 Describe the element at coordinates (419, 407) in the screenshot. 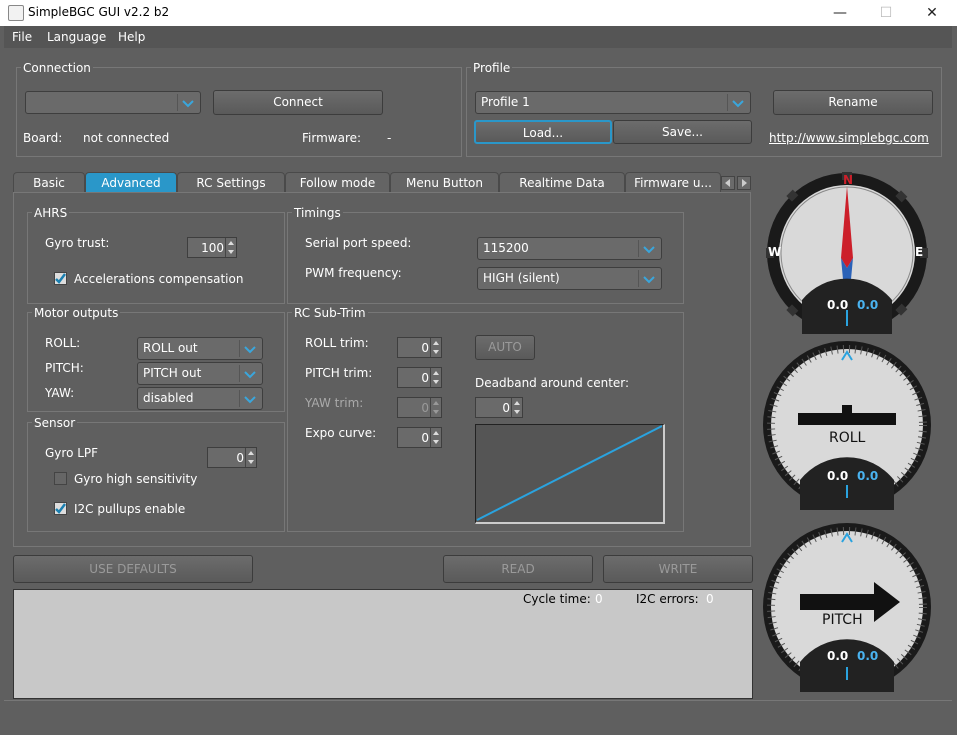

I see `yaw-trim-spinner: 0` at that location.